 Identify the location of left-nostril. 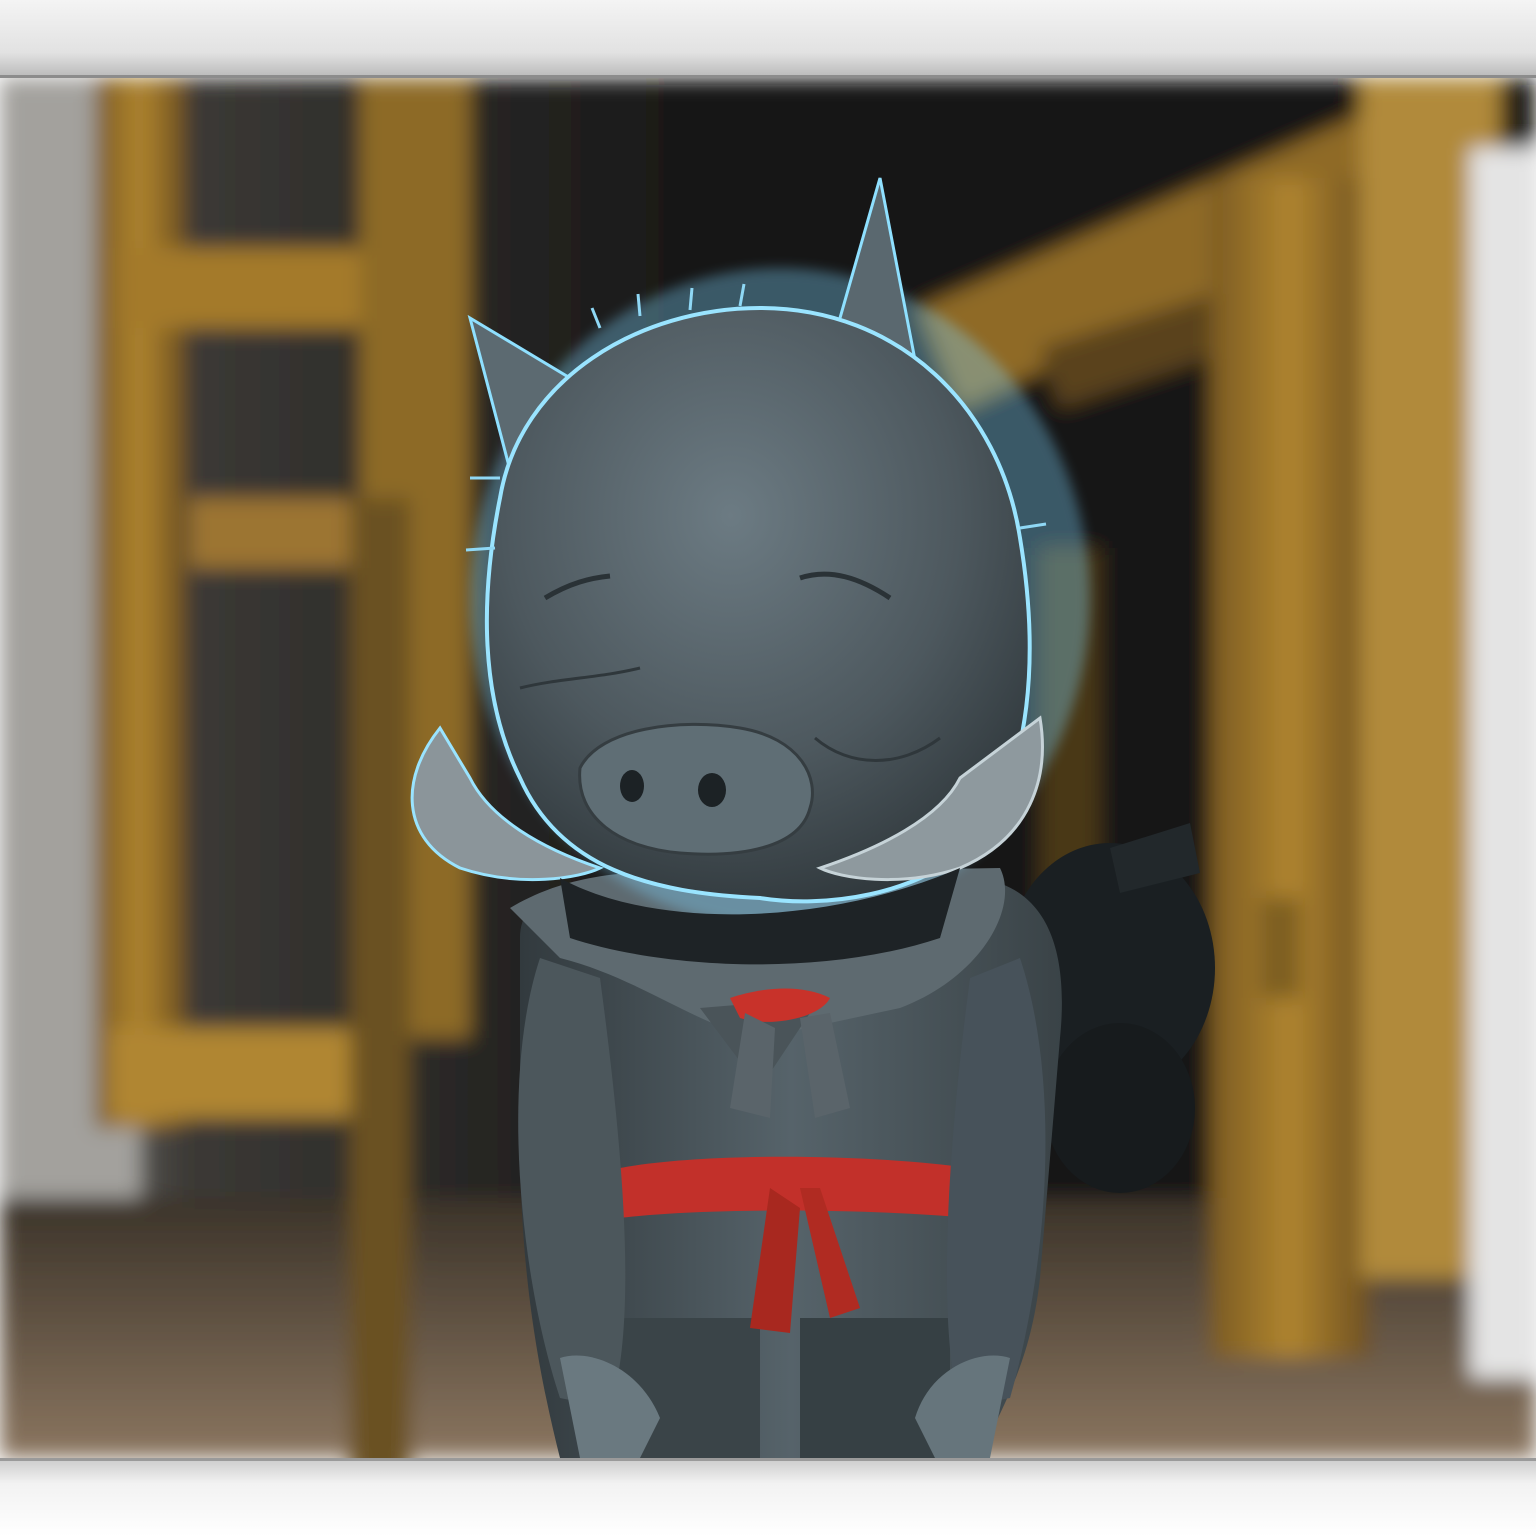
(632, 786).